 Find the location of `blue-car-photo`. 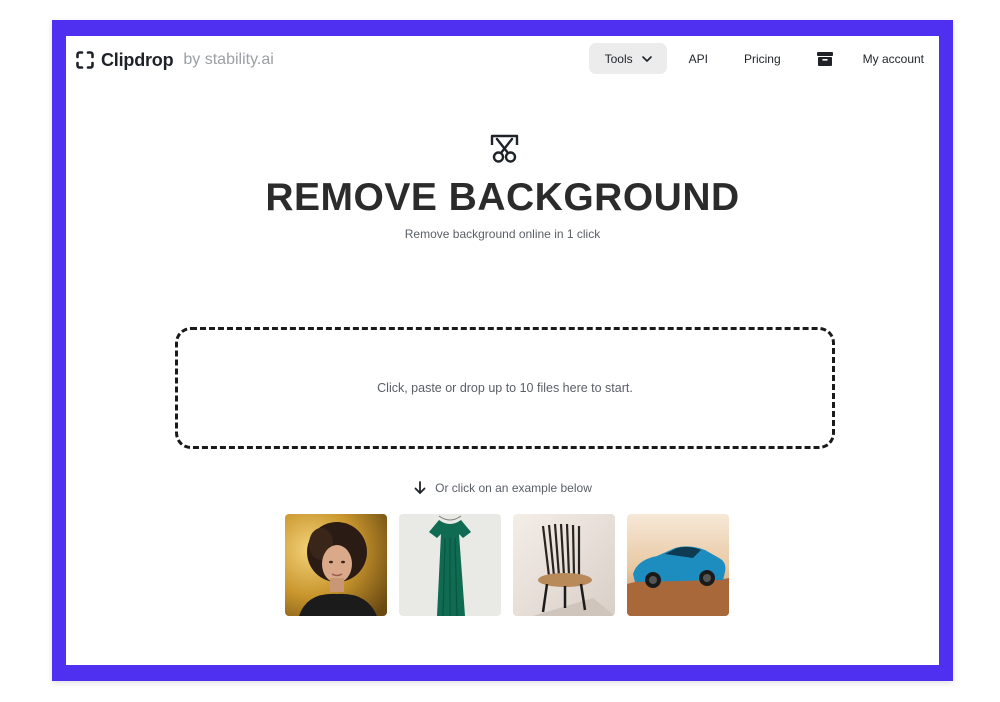

blue-car-photo is located at coordinates (678, 565).